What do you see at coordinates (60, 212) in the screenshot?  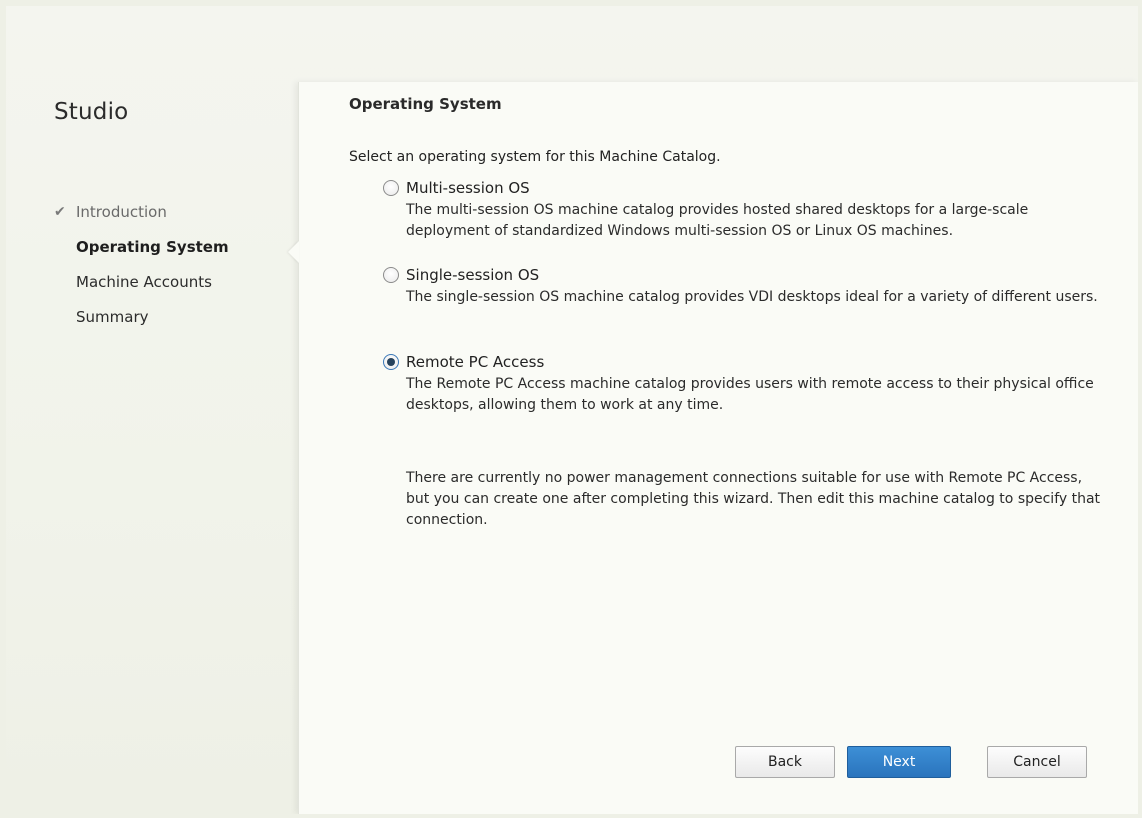 I see `checkmark-icon: ✔` at bounding box center [60, 212].